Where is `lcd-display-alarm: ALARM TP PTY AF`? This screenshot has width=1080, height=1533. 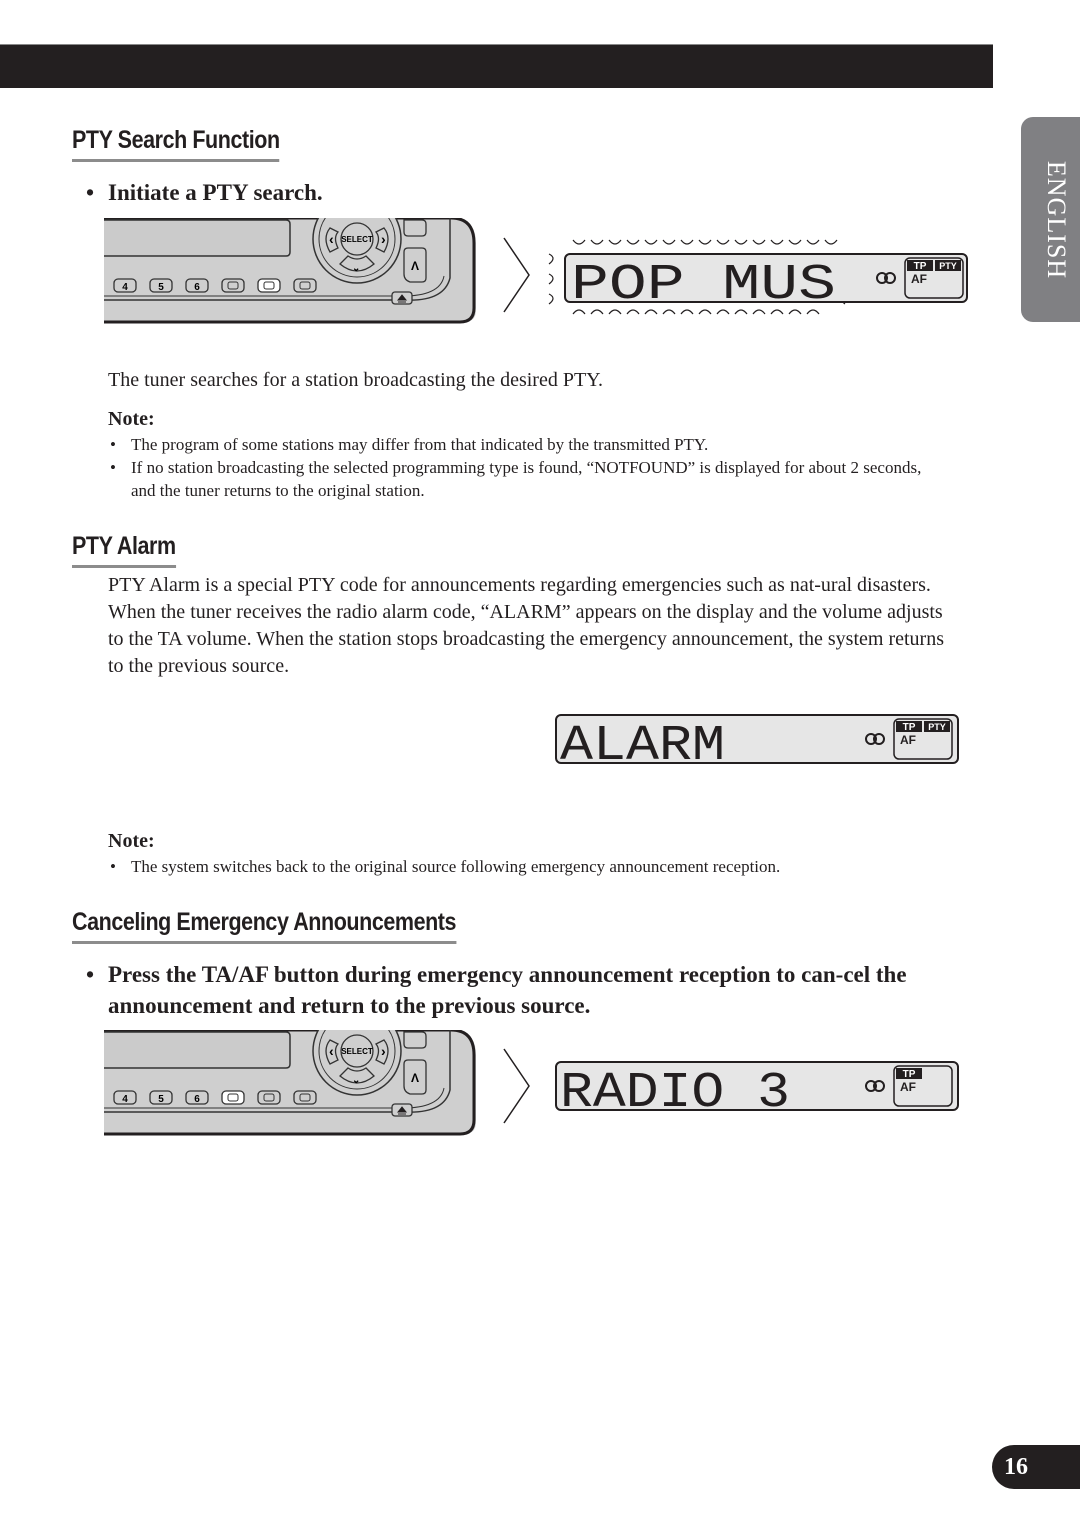 lcd-display-alarm: ALARM TP PTY AF is located at coordinates (757, 740).